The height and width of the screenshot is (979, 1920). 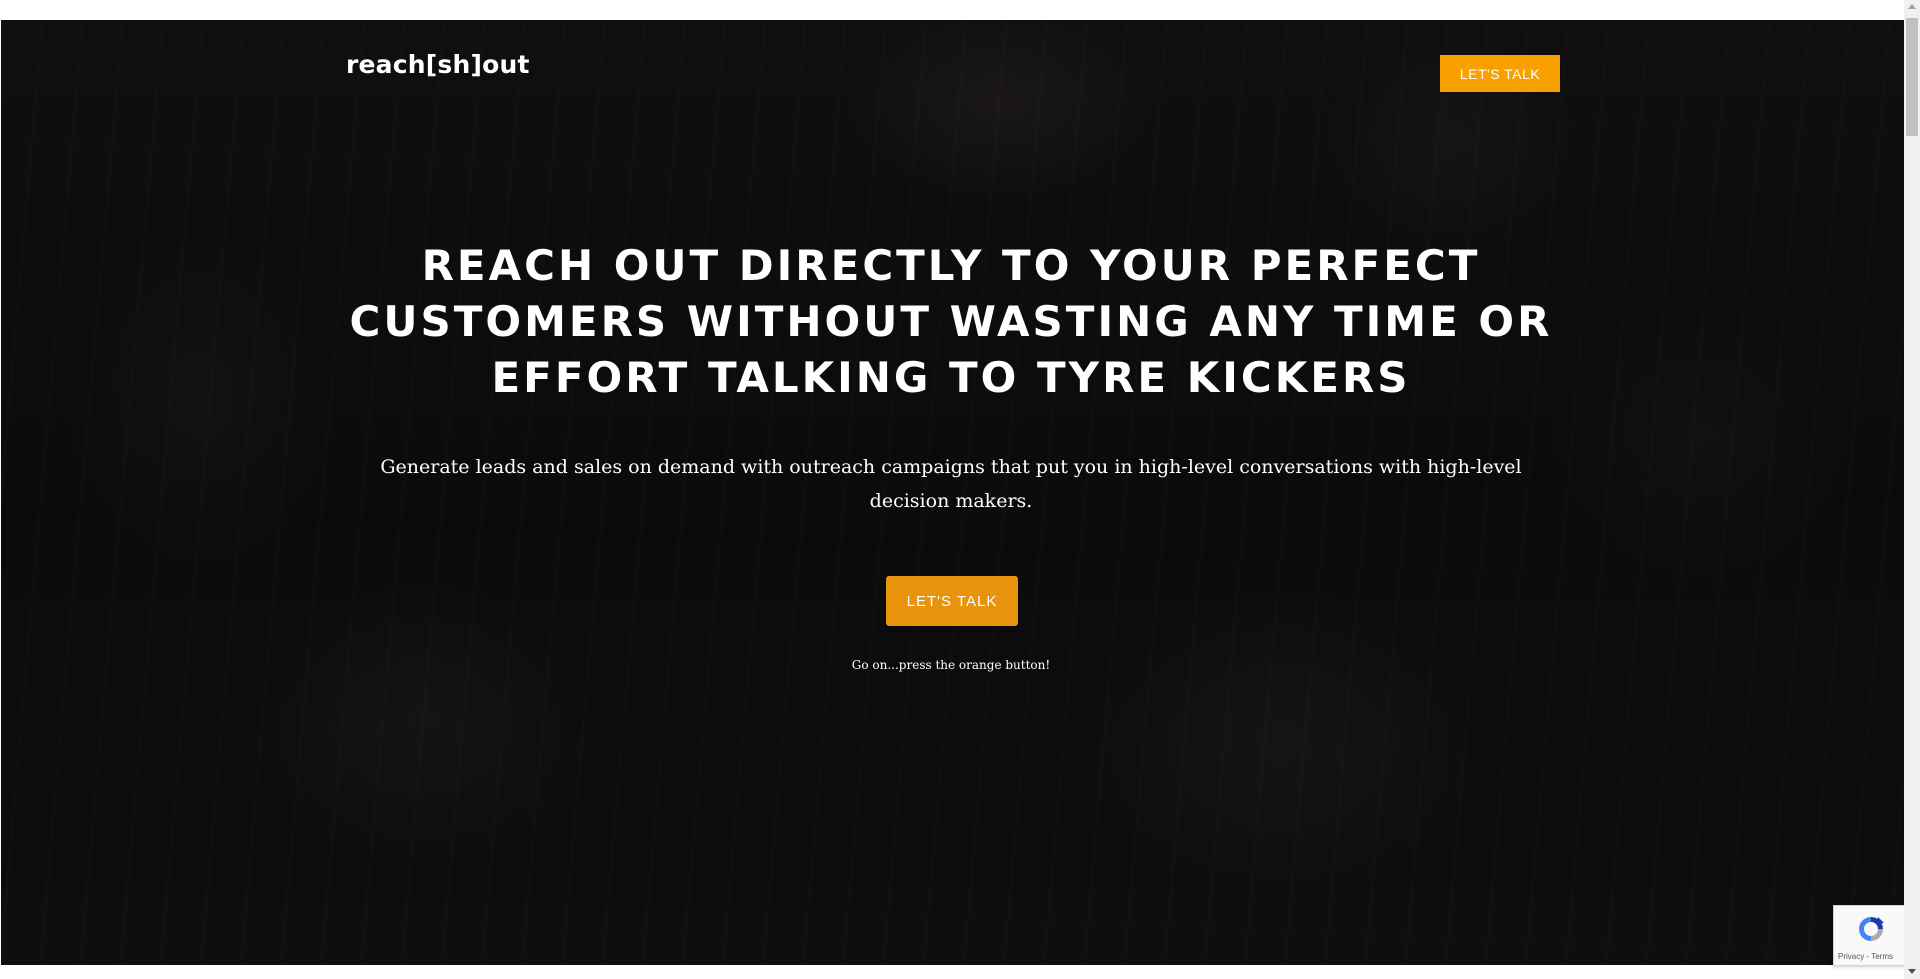 I want to click on recaptcha-privacy-link: Privacy, so click(x=1851, y=956).